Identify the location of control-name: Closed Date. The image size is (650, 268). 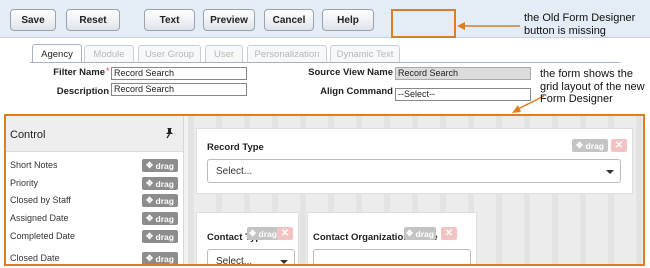
(35, 258).